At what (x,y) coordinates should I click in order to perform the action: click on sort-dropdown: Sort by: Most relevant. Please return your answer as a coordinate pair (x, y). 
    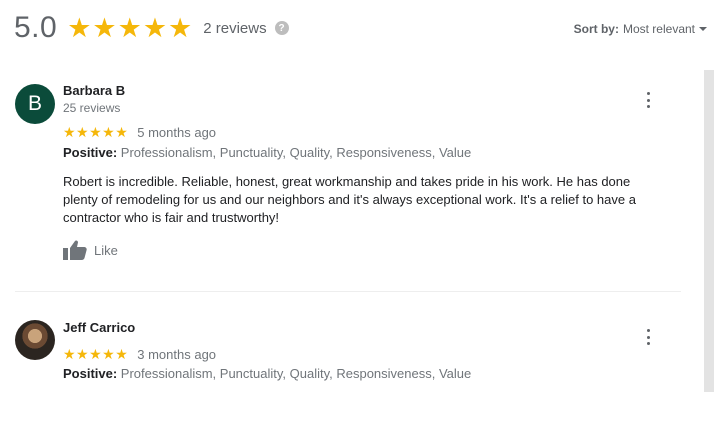
    Looking at the image, I should click on (640, 29).